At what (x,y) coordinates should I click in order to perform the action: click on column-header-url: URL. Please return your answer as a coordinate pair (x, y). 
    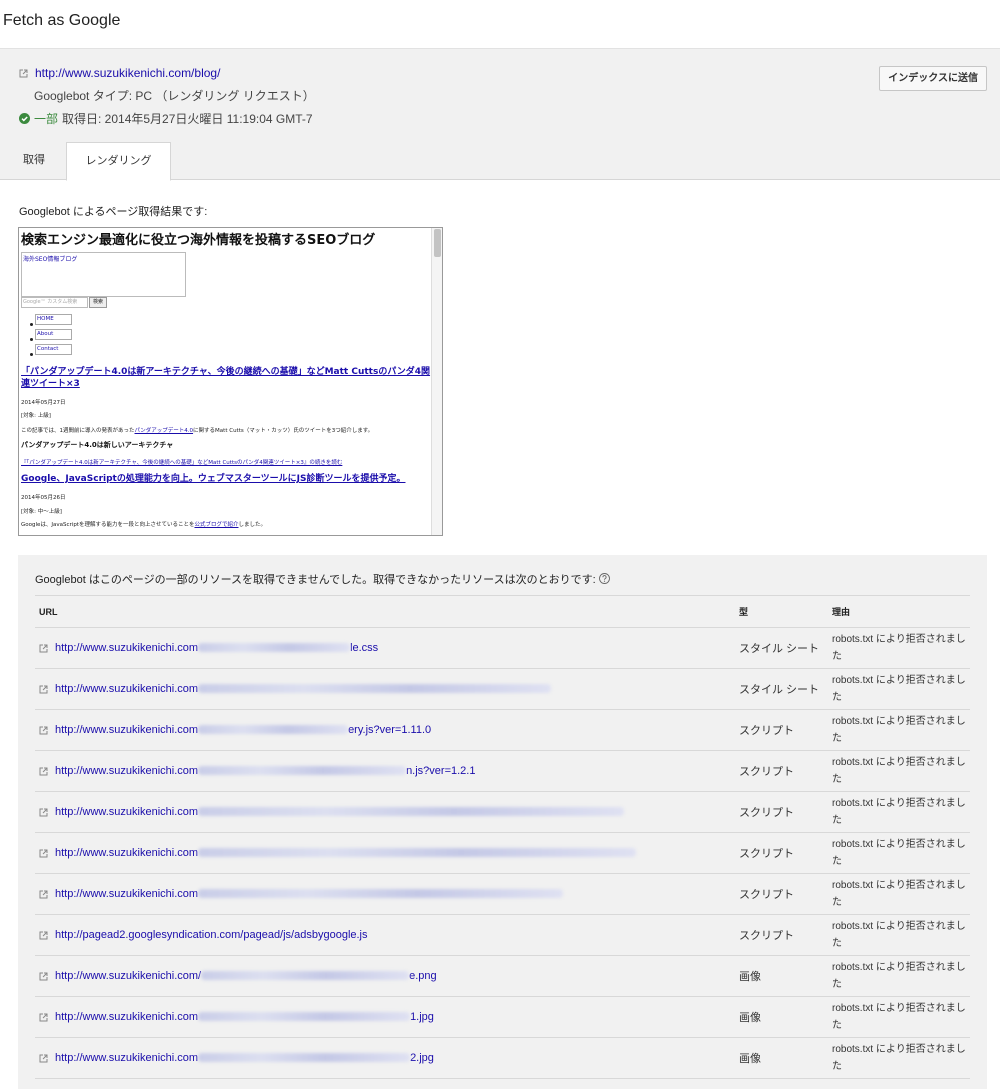
    Looking at the image, I should click on (387, 611).